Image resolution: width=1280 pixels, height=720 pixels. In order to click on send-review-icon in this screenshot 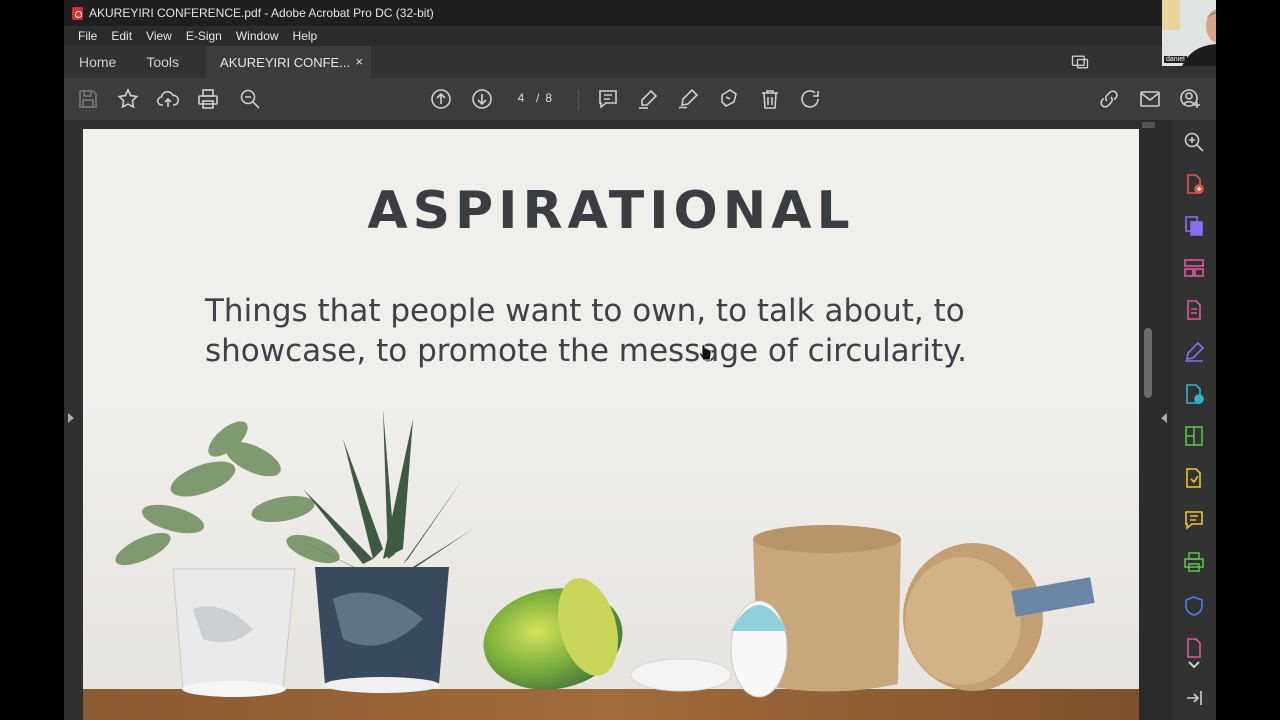, I will do `click(1194, 478)`.